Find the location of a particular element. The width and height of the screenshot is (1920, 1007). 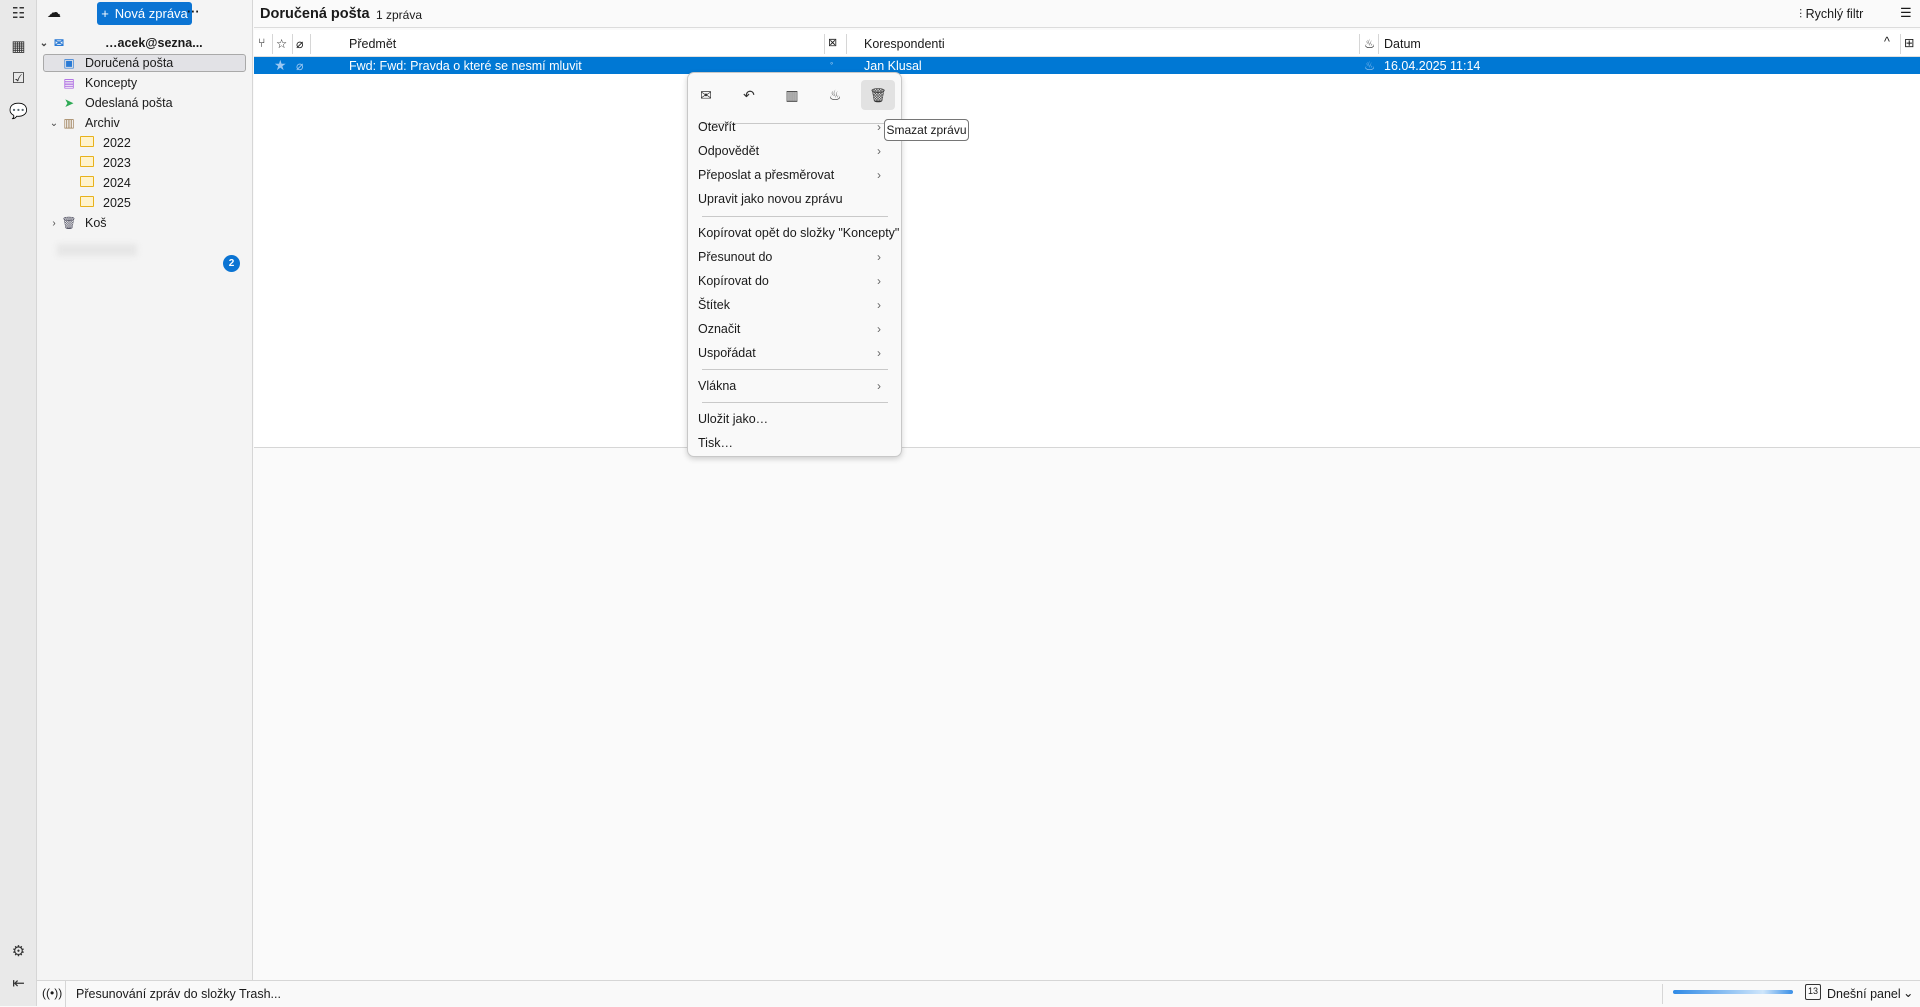

star-icon: ★ is located at coordinates (280, 65).